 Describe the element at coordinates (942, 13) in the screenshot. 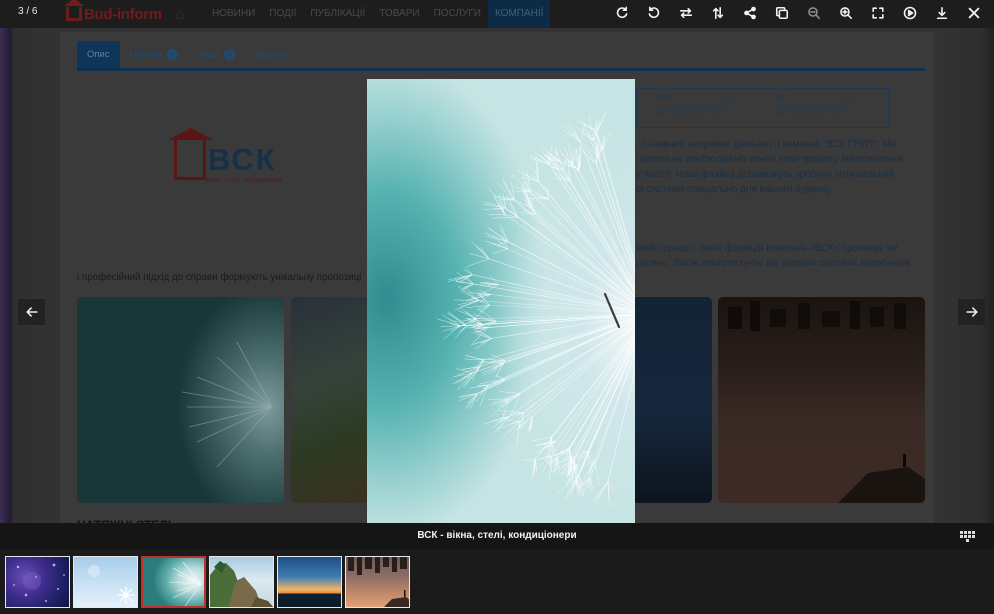

I see `download-button` at that location.